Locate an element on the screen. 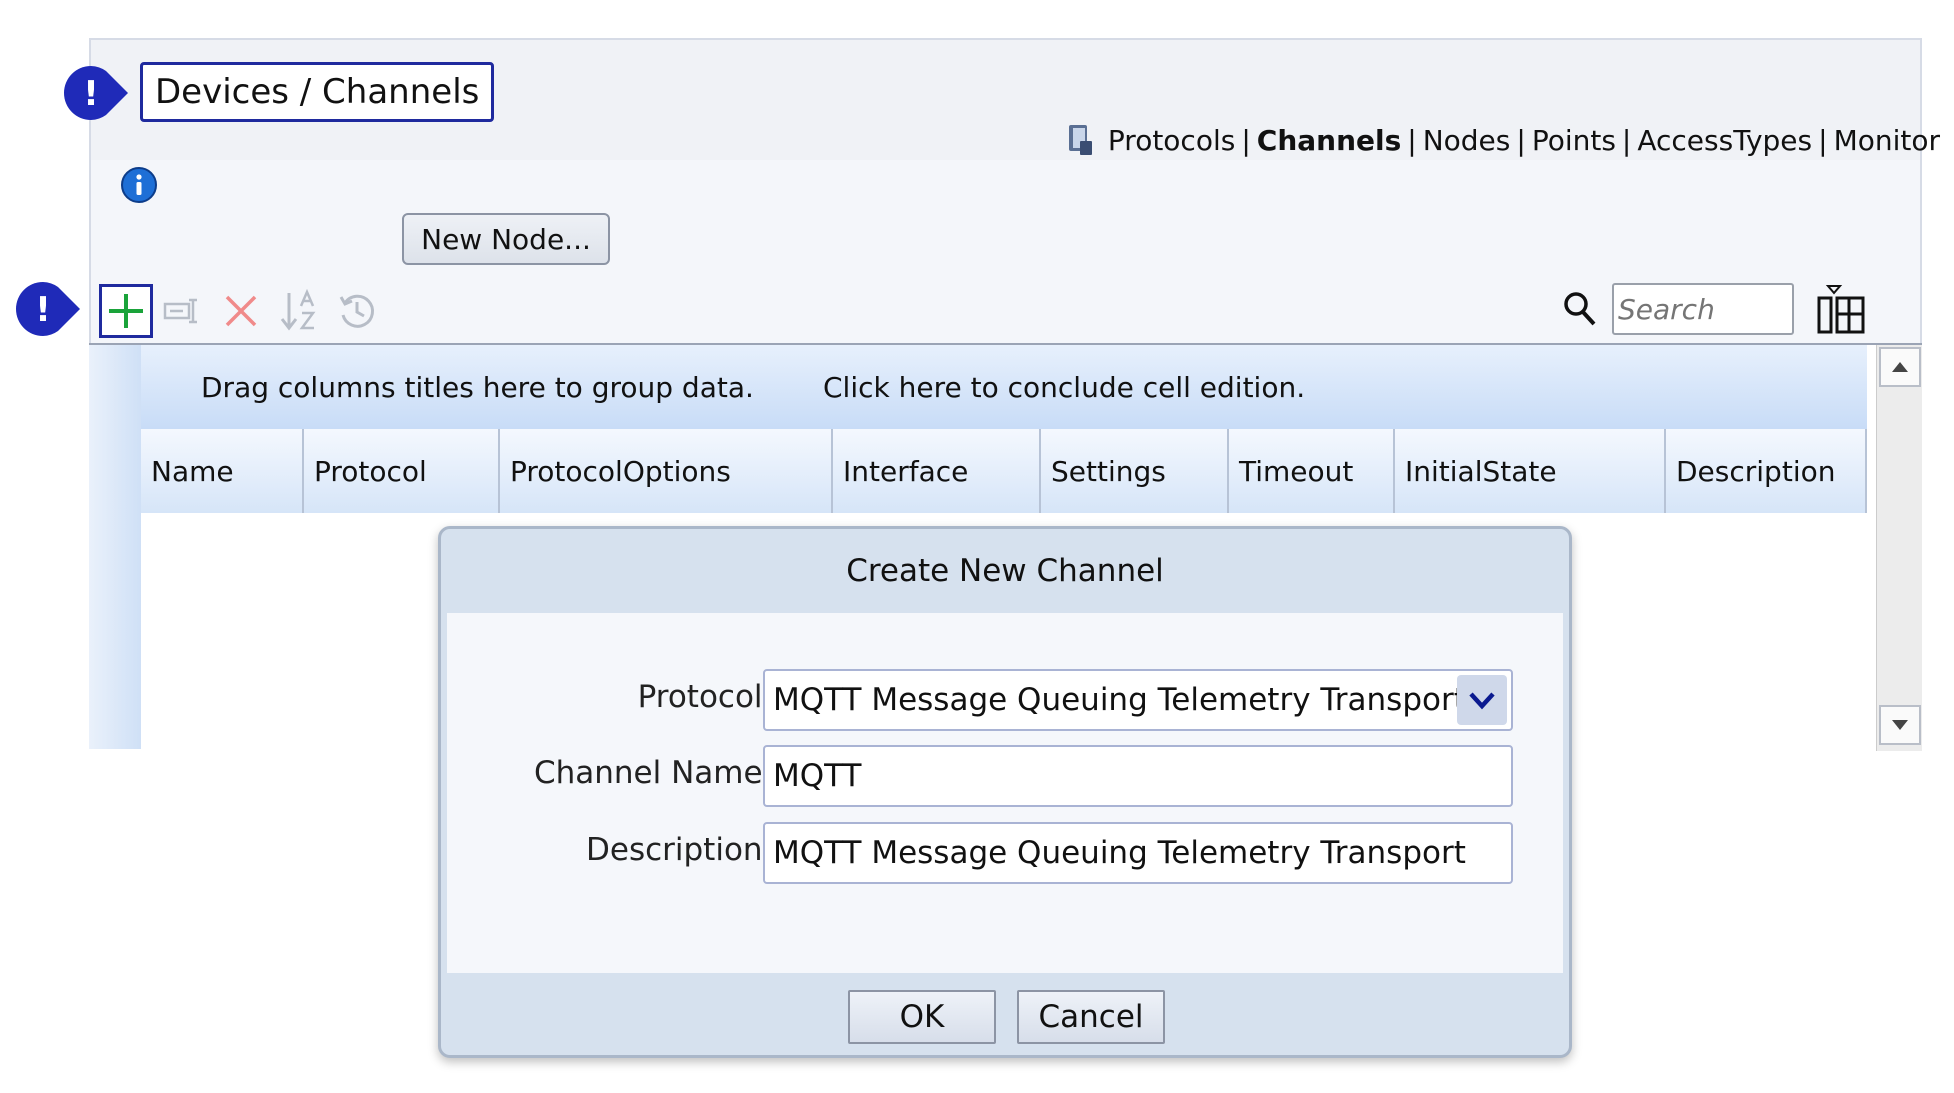  chevron-down-icon is located at coordinates (1482, 701).